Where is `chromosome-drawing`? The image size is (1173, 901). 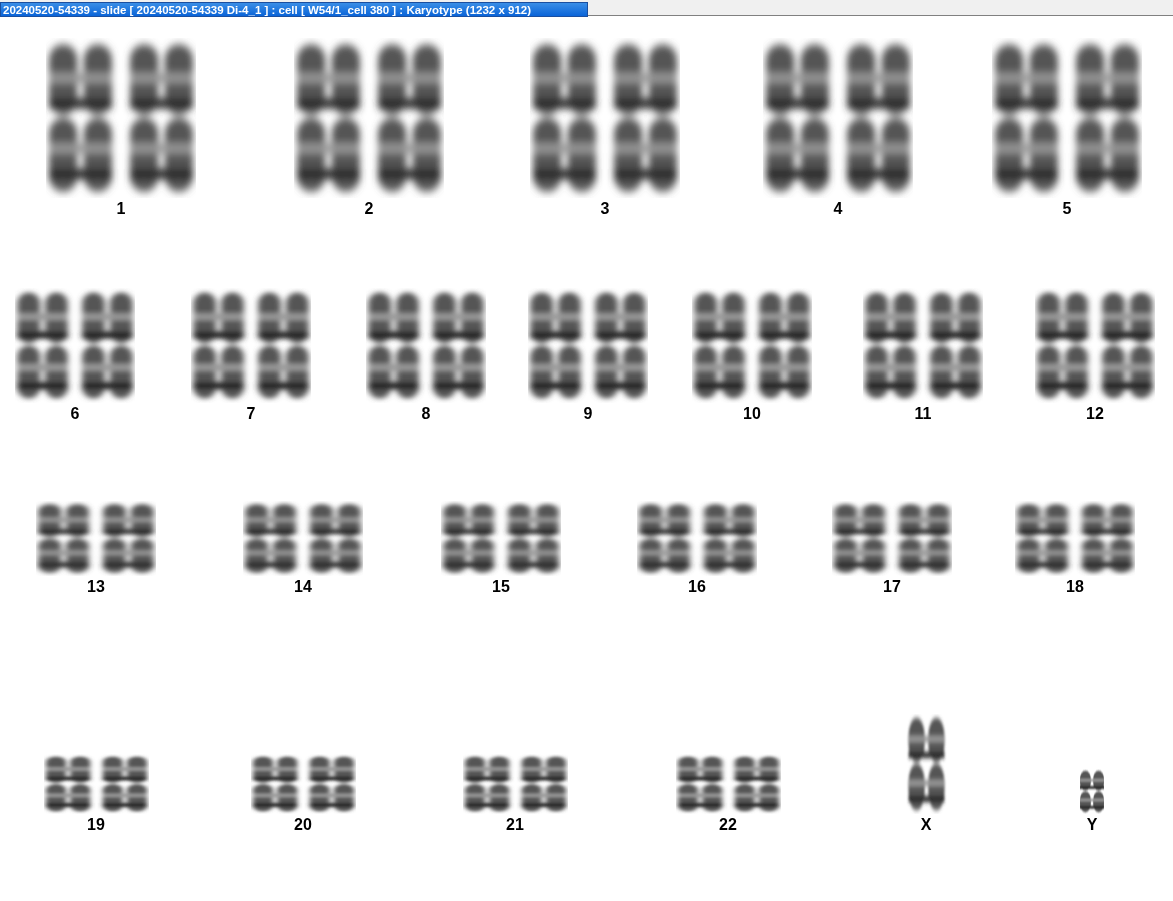 chromosome-drawing is located at coordinates (1092, 791).